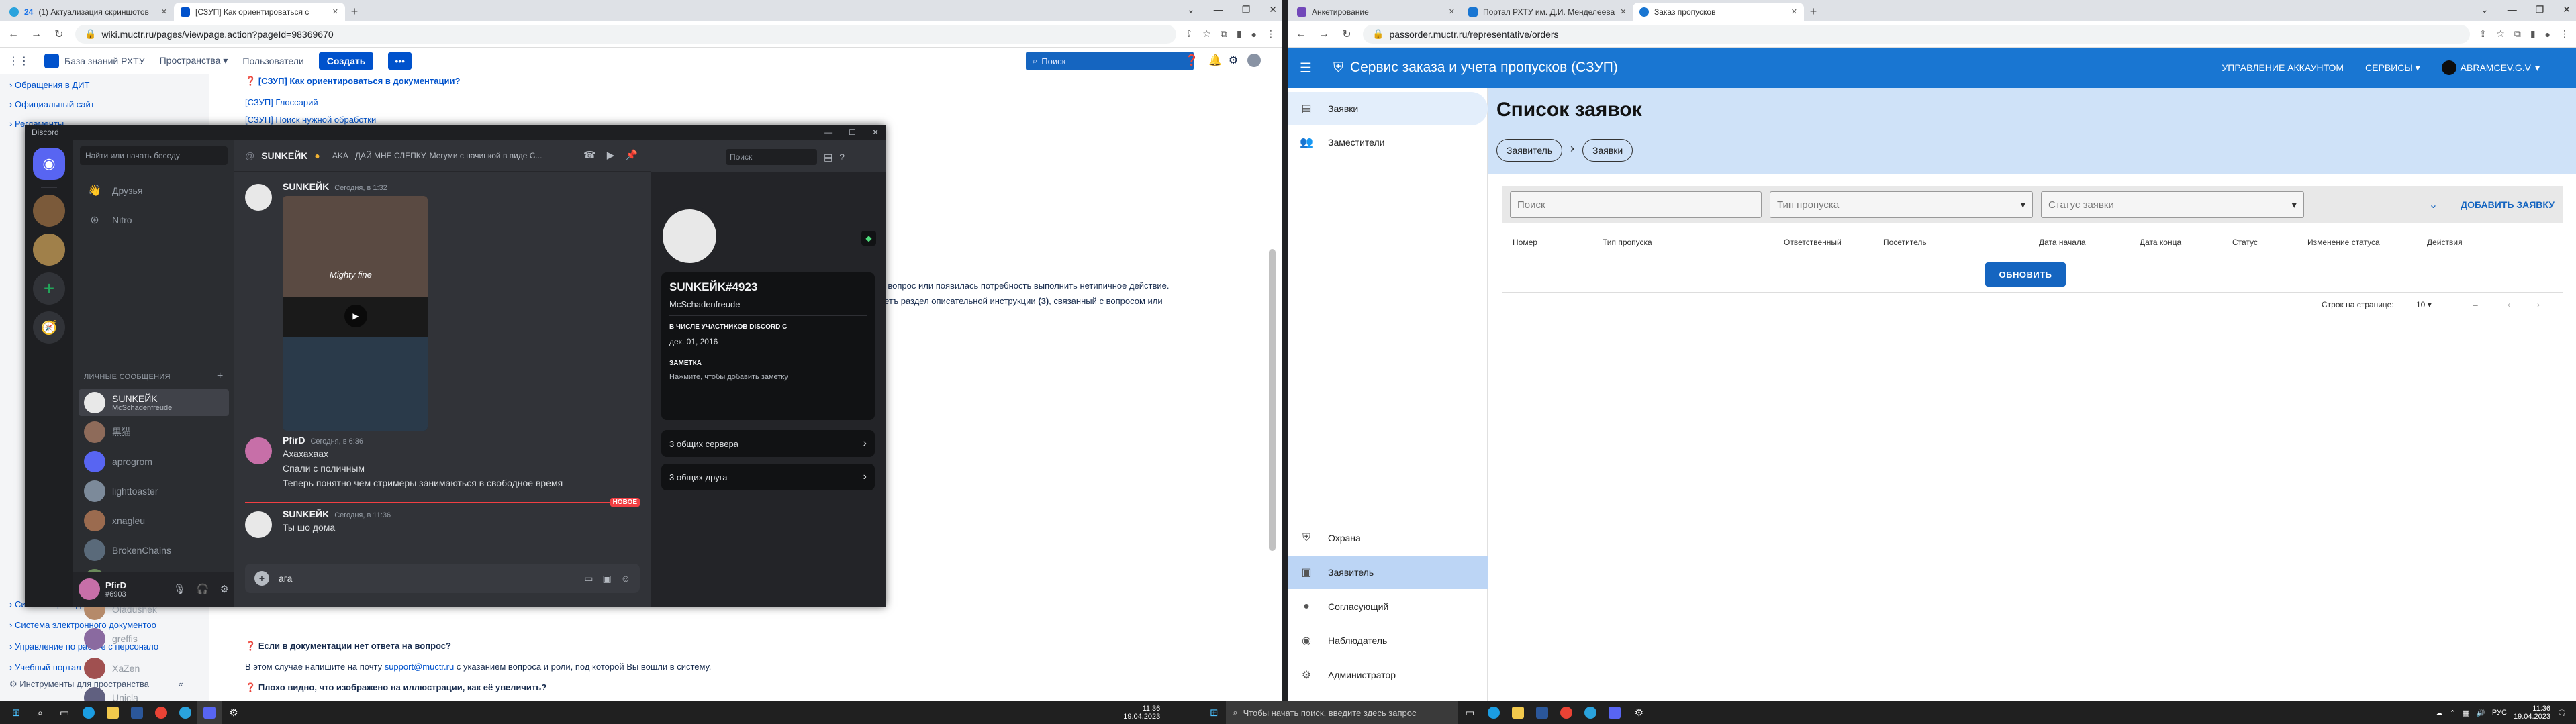 The image size is (2576, 724). What do you see at coordinates (49, 85) in the screenshot?
I see `sidebar-item: › Обращения в ДИТ` at bounding box center [49, 85].